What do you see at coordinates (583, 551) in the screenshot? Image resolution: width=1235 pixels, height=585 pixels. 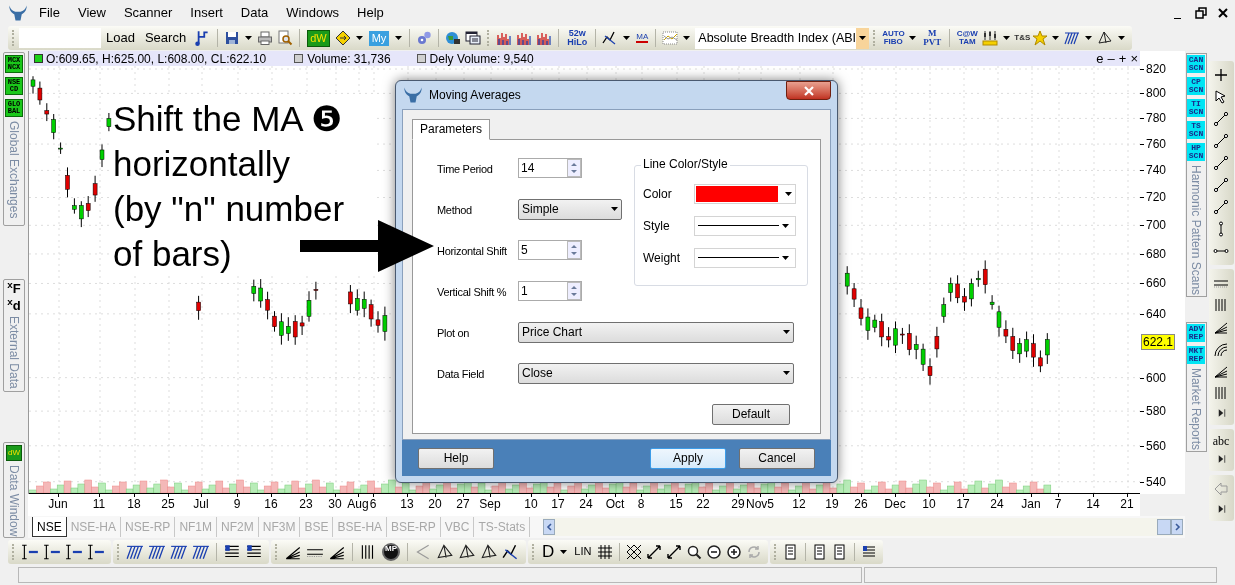 I see `scale-badge: LIN` at bounding box center [583, 551].